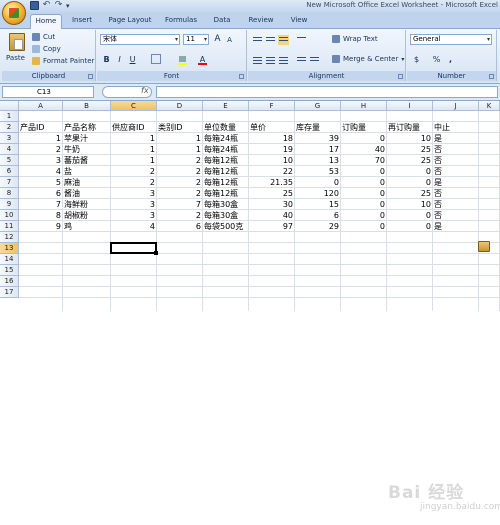  I want to click on cell-c6: 2, so click(134, 171).